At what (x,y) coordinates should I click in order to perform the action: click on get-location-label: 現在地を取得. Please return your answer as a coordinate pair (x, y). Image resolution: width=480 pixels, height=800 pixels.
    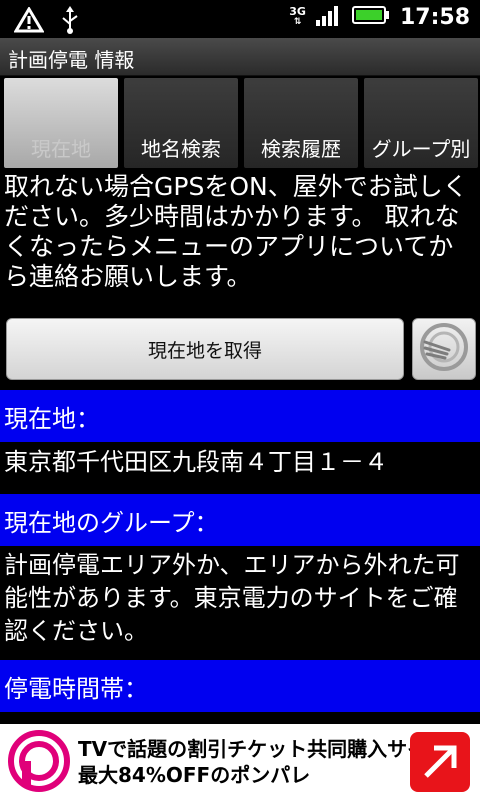
    Looking at the image, I should click on (204, 350).